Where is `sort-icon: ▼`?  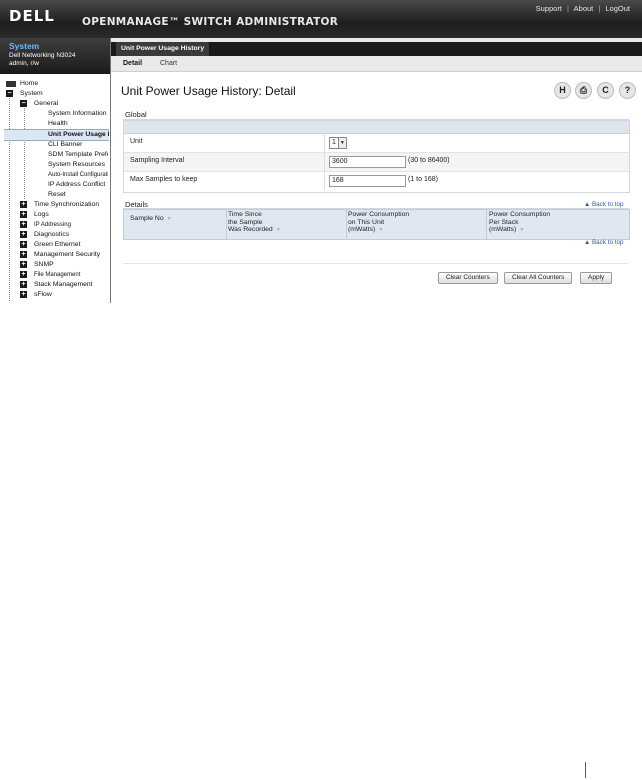 sort-icon: ▼ is located at coordinates (522, 230).